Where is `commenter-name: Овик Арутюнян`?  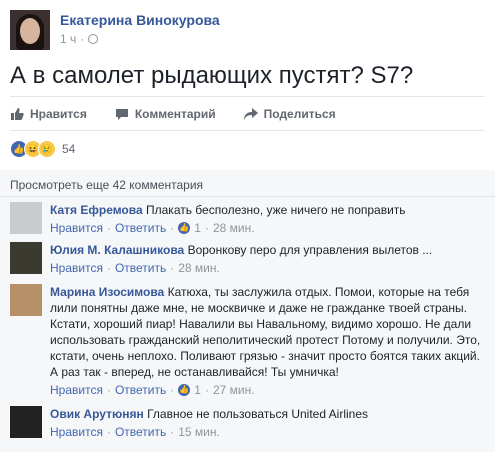
commenter-name: Овик Арутюнян is located at coordinates (97, 414).